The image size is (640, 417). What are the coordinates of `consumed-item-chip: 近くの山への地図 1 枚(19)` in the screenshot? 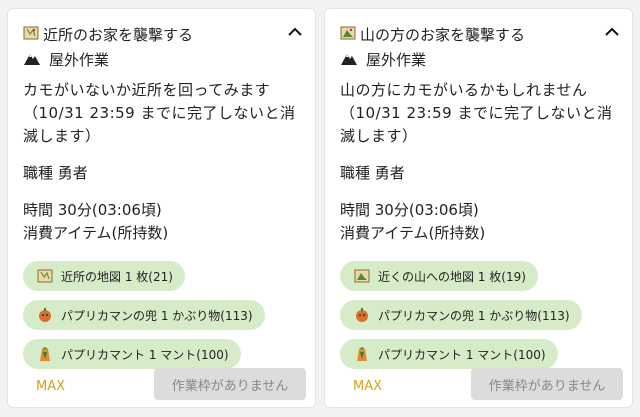 It's located at (439, 276).